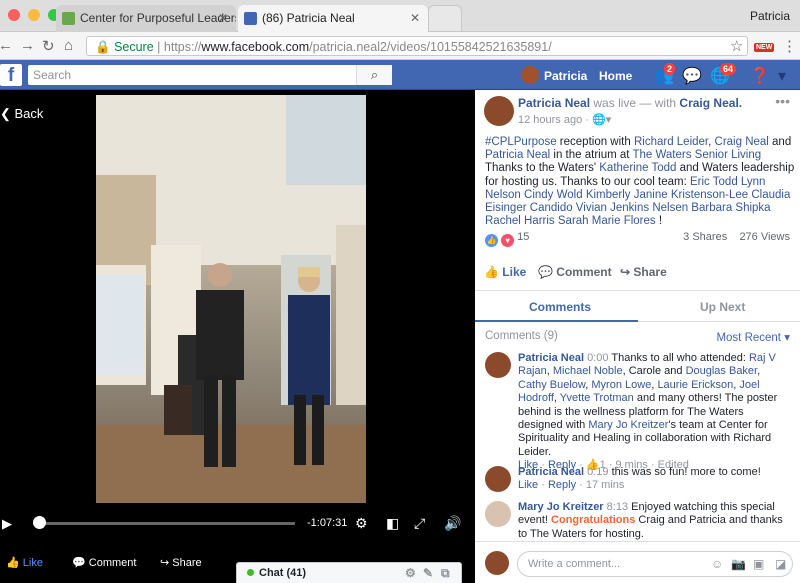 The height and width of the screenshot is (583, 800). What do you see at coordinates (575, 272) in the screenshot?
I see `comment-button: 💬 Comment` at bounding box center [575, 272].